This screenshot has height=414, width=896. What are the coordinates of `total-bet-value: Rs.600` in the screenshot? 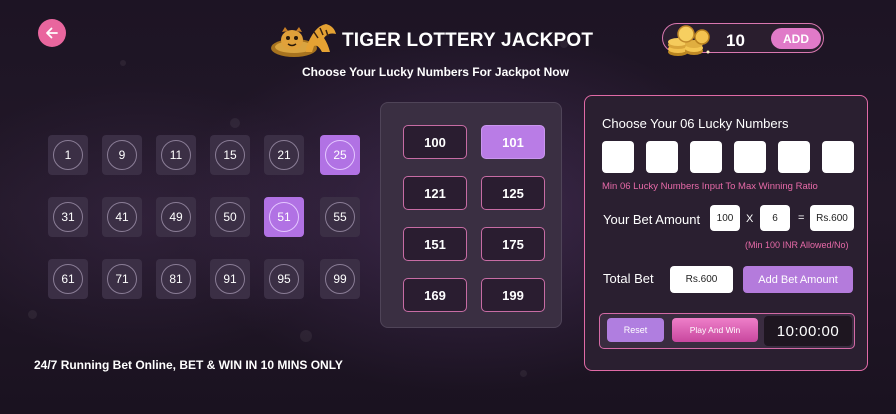 It's located at (701, 279).